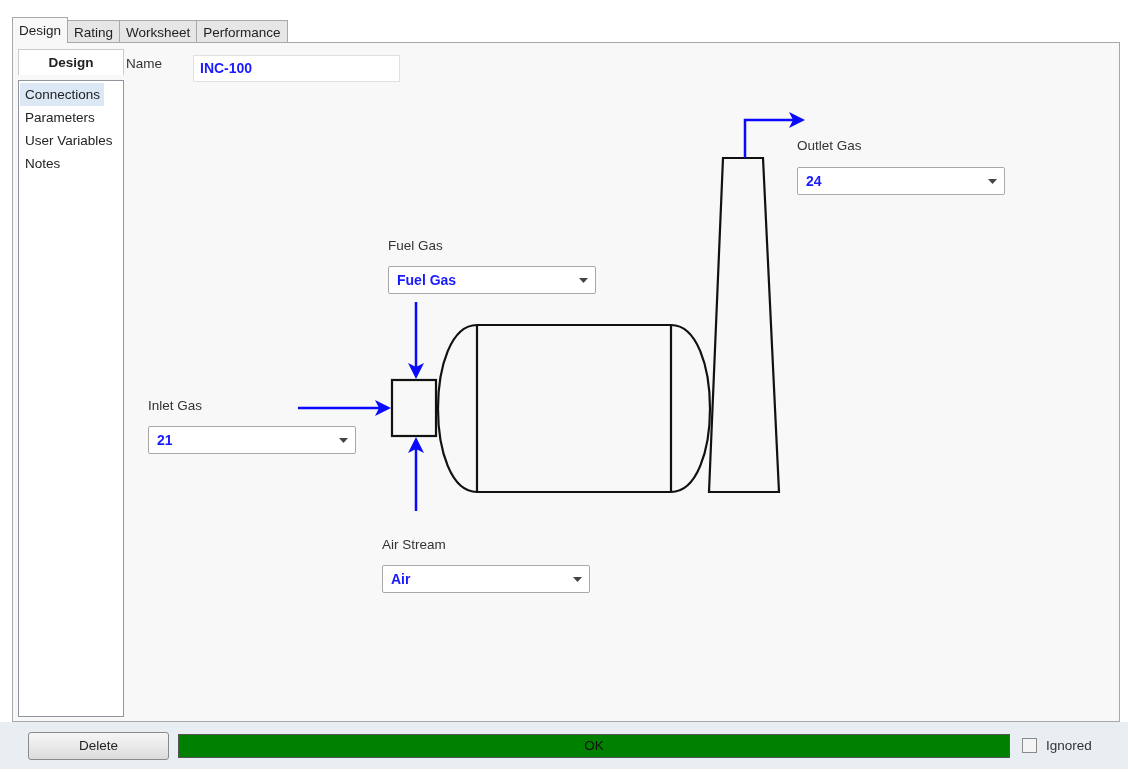 The width and height of the screenshot is (1128, 769). Describe the element at coordinates (68, 140) in the screenshot. I see `sidebar-item: User Variables` at that location.